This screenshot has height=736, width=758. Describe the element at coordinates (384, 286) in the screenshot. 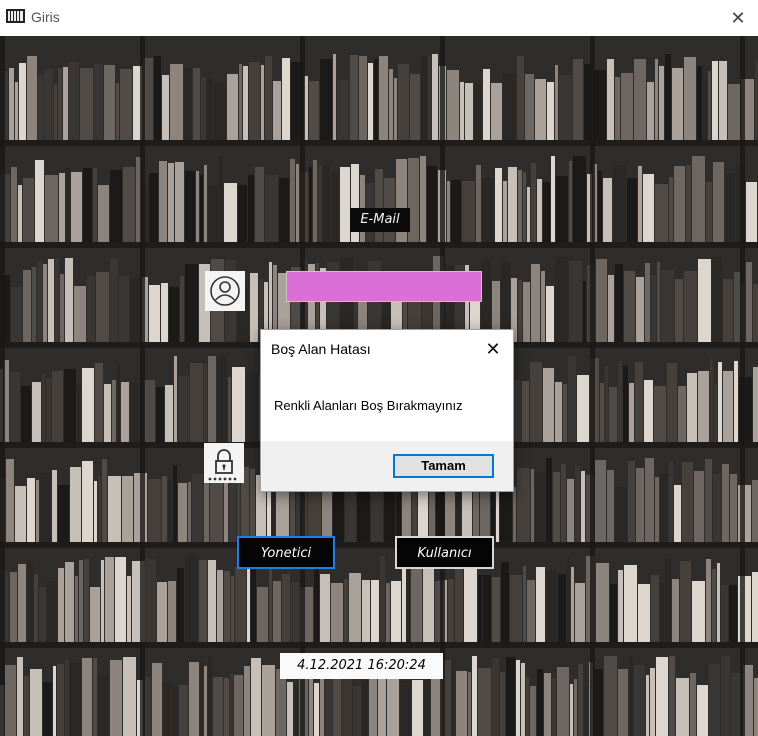

I see `email-field` at that location.